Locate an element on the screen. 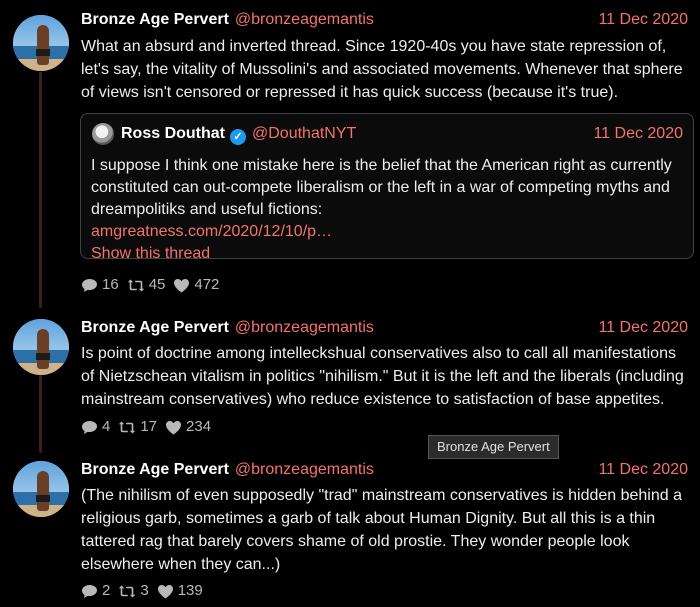  reply-button: 4 is located at coordinates (95, 427).